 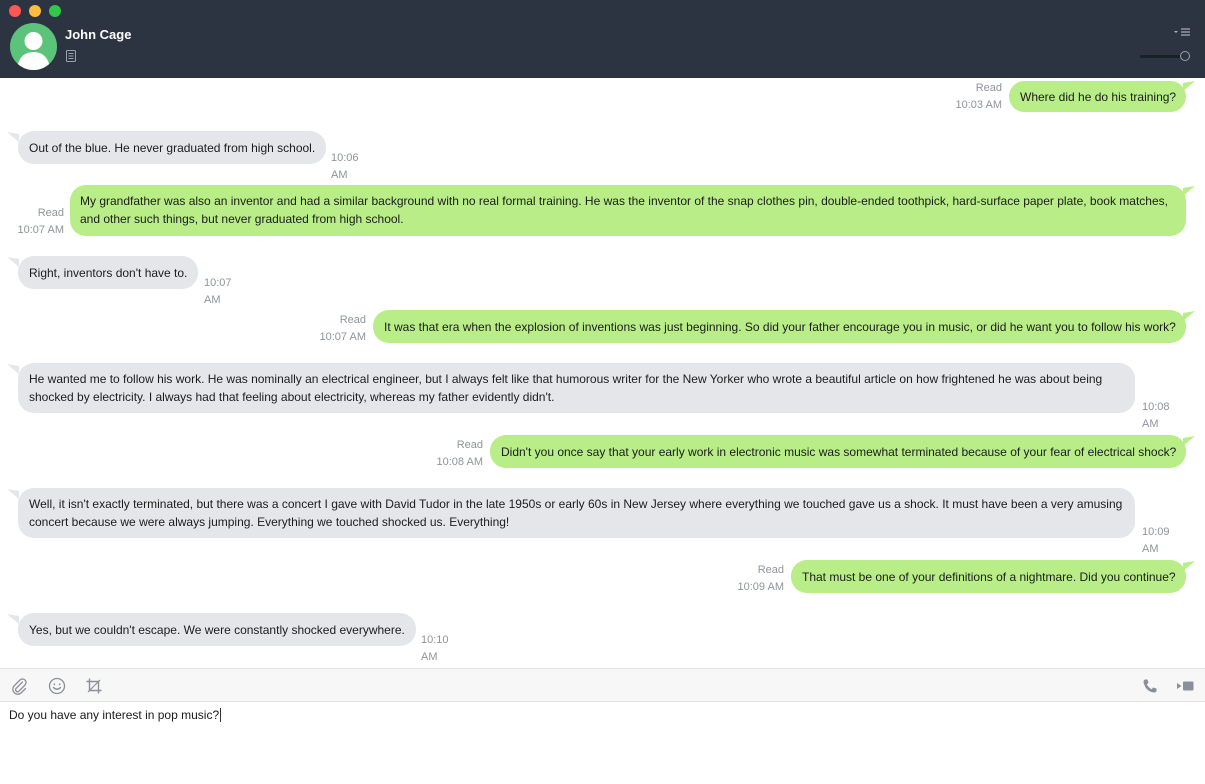 I want to click on minimize-window-button, so click(x=35, y=11).